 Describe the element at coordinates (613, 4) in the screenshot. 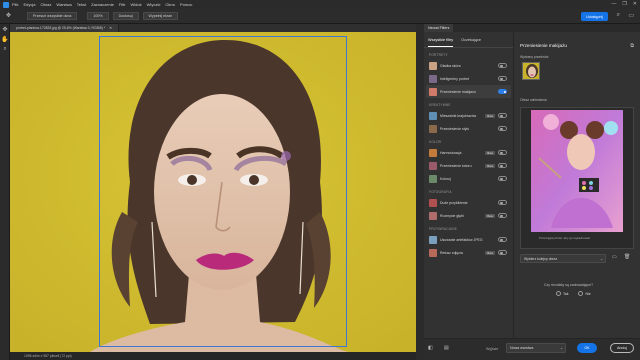

I see `minimize-icon: —` at that location.